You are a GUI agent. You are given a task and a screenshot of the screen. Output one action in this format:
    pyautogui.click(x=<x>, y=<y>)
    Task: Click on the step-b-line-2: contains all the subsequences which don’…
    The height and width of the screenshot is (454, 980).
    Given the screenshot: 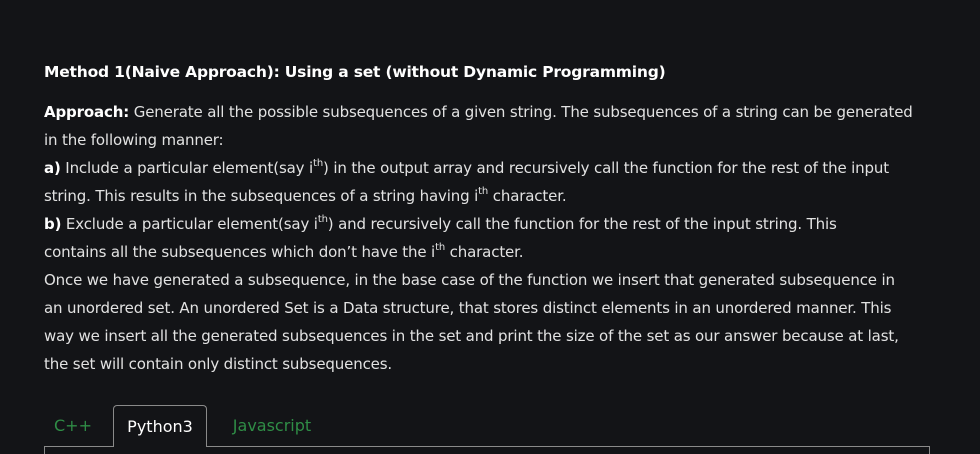 What is the action you would take?
    pyautogui.click(x=494, y=252)
    